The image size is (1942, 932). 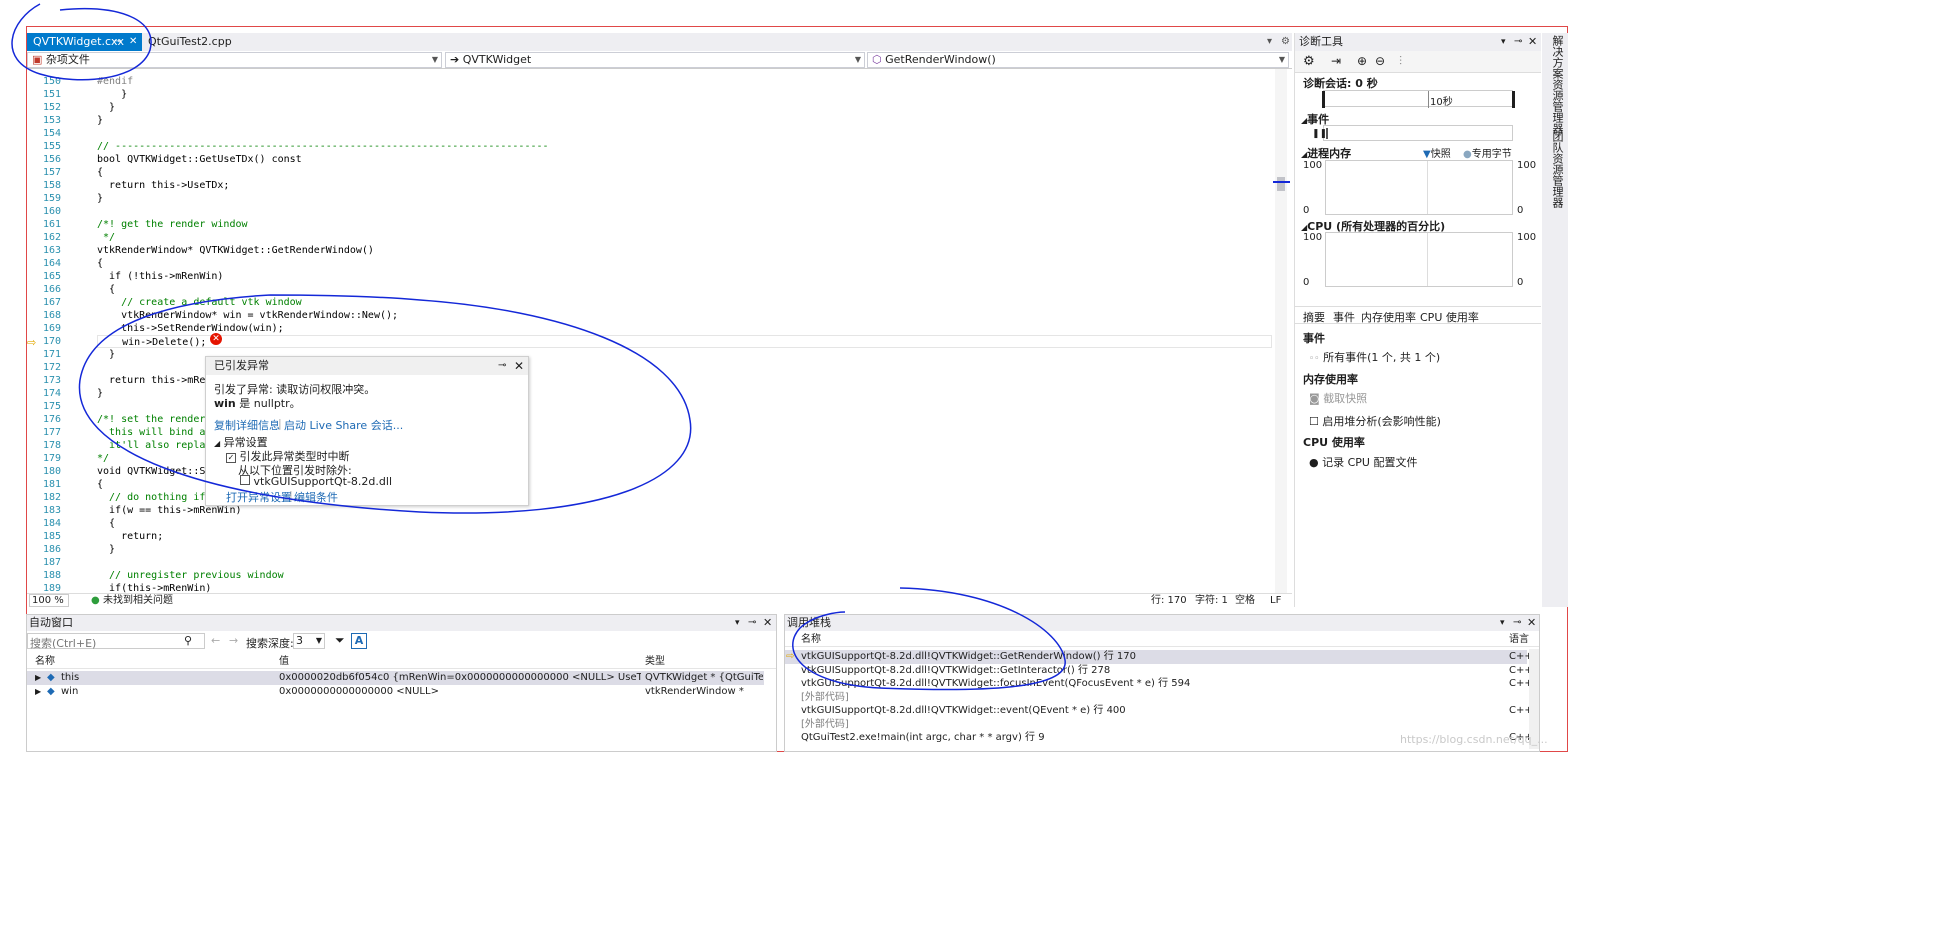 I want to click on annotation-circle-exception, so click(x=385, y=404).